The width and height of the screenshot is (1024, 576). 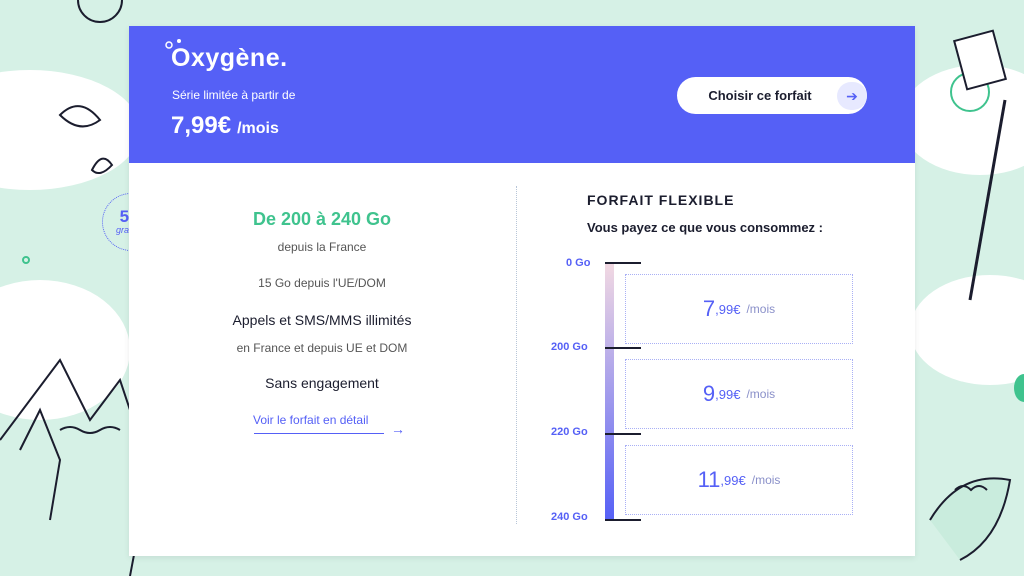 What do you see at coordinates (322, 247) in the screenshot?
I see `data-origin: depuis la France` at bounding box center [322, 247].